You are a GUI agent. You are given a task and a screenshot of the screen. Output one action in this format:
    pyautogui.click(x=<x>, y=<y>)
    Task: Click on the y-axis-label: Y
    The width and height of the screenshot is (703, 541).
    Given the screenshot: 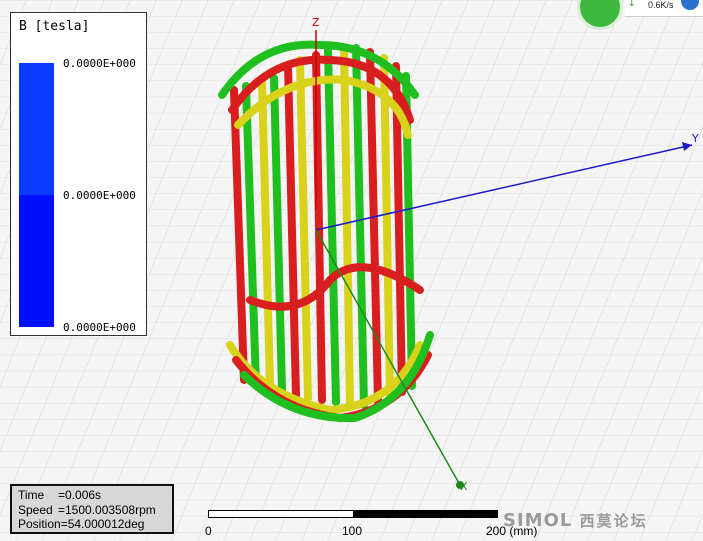 What is the action you would take?
    pyautogui.click(x=695, y=138)
    